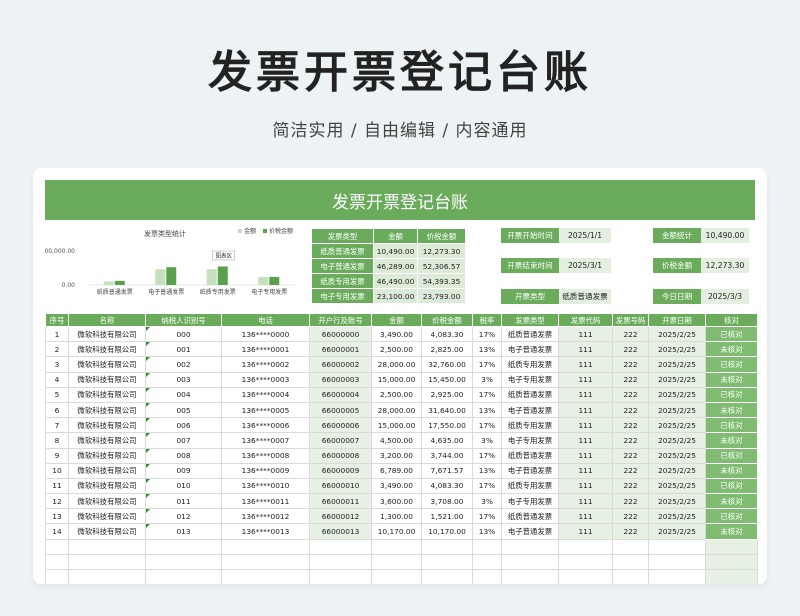  What do you see at coordinates (265, 470) in the screenshot?
I see `table-cell: 136****0009` at bounding box center [265, 470].